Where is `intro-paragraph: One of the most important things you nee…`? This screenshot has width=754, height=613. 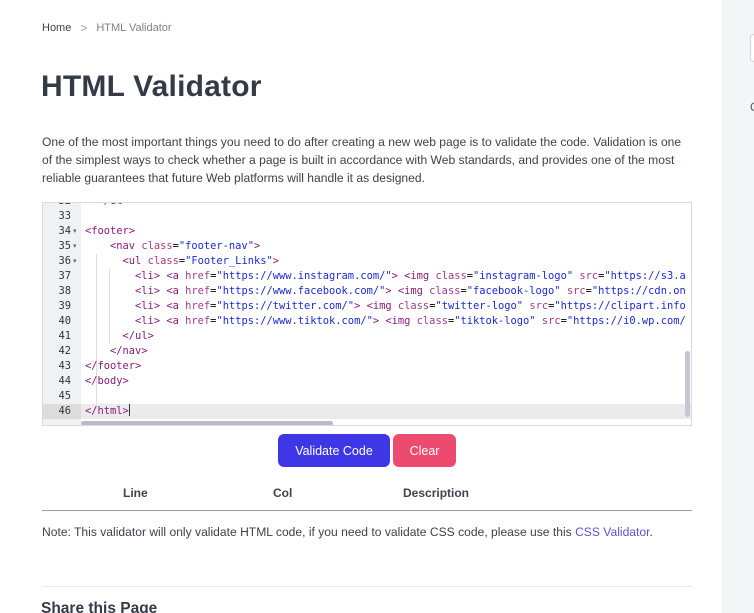 intro-paragraph: One of the most important things you nee… is located at coordinates (362, 160).